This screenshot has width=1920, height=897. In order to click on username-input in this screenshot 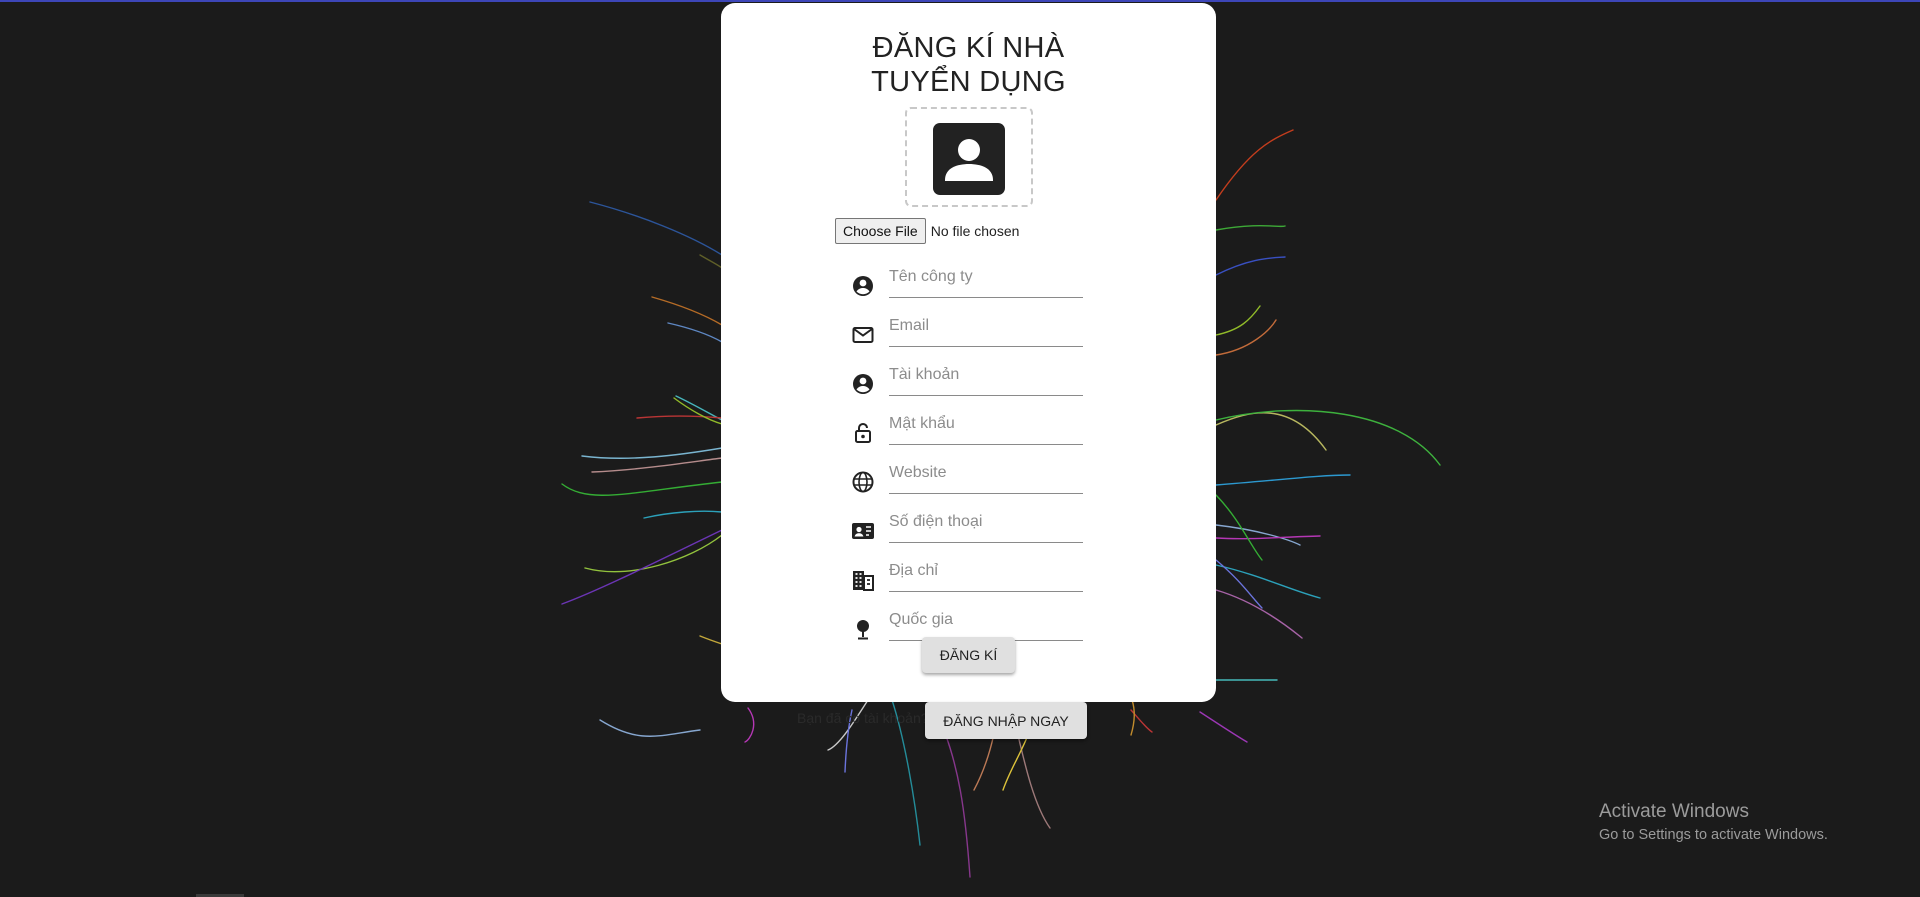, I will do `click(986, 378)`.